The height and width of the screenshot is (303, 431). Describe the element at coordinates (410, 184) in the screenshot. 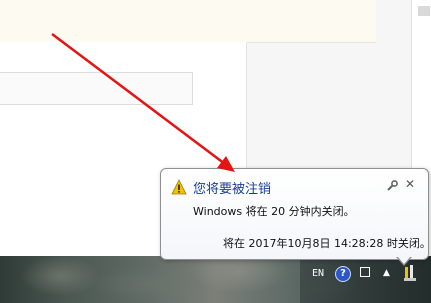

I see `close-icon: ✕` at that location.